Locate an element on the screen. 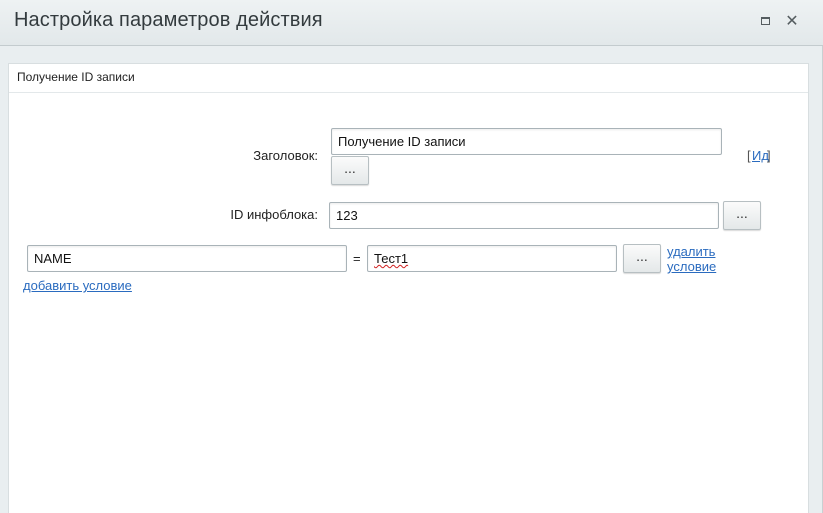 This screenshot has width=823, height=513. condition-value-text: Тест1 is located at coordinates (391, 258).